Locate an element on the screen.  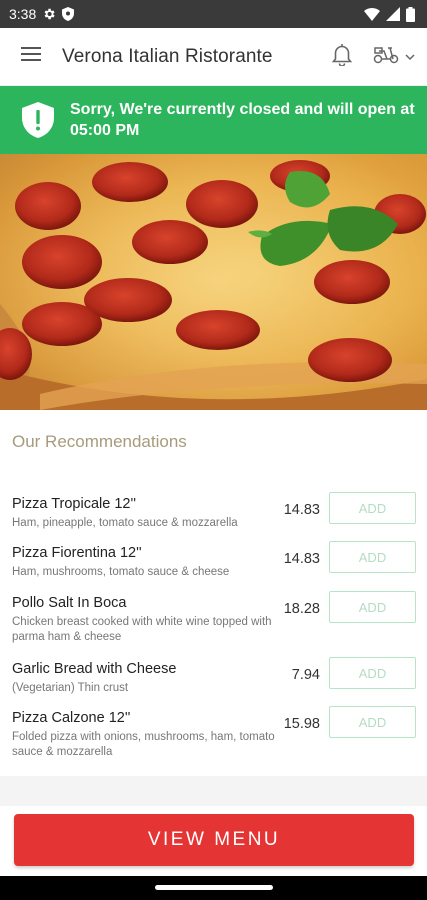
order-type-selector is located at coordinates (394, 57).